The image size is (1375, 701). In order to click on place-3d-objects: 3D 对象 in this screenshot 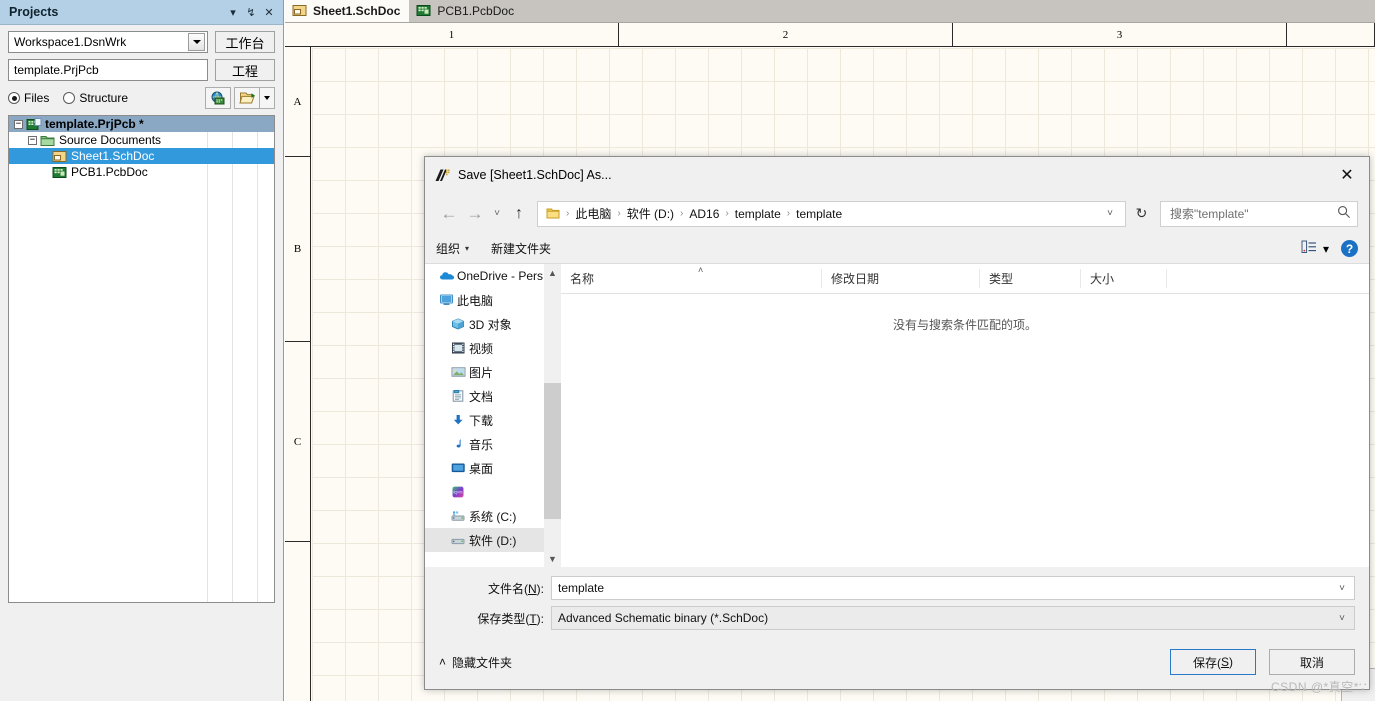, I will do `click(493, 324)`.